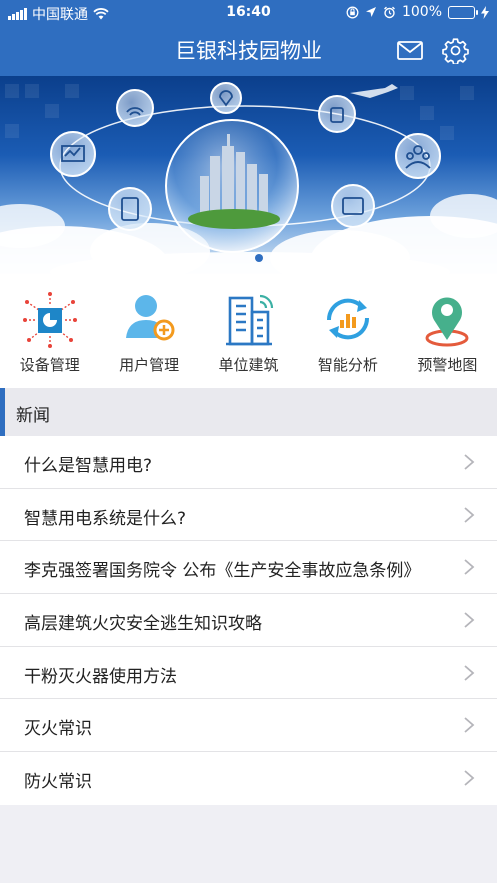  I want to click on section-accent-bar, so click(2, 412).